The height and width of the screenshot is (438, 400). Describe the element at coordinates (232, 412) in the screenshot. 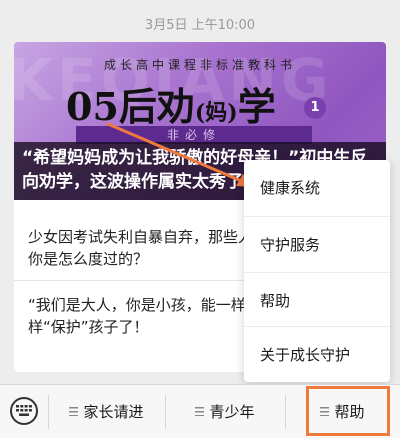

I see `menu-button-label: 青少年` at that location.